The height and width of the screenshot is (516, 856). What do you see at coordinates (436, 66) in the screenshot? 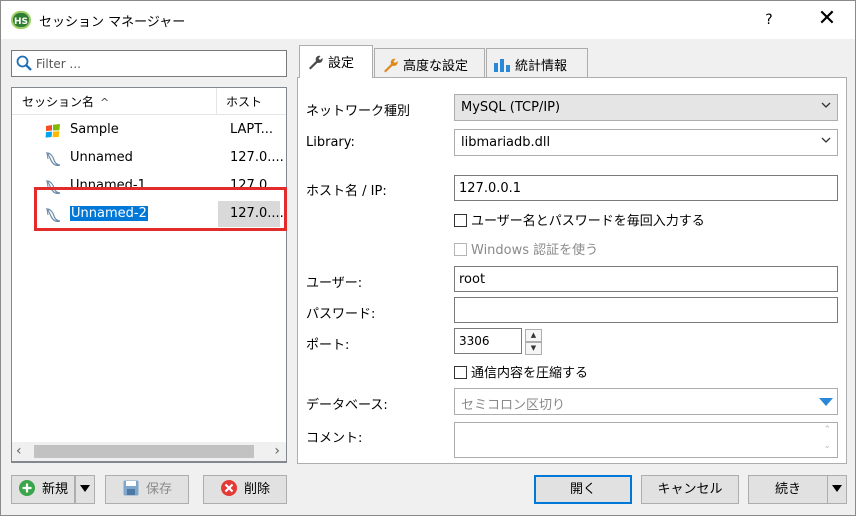
I see `tab-advanced-label: 高度な設定` at bounding box center [436, 66].